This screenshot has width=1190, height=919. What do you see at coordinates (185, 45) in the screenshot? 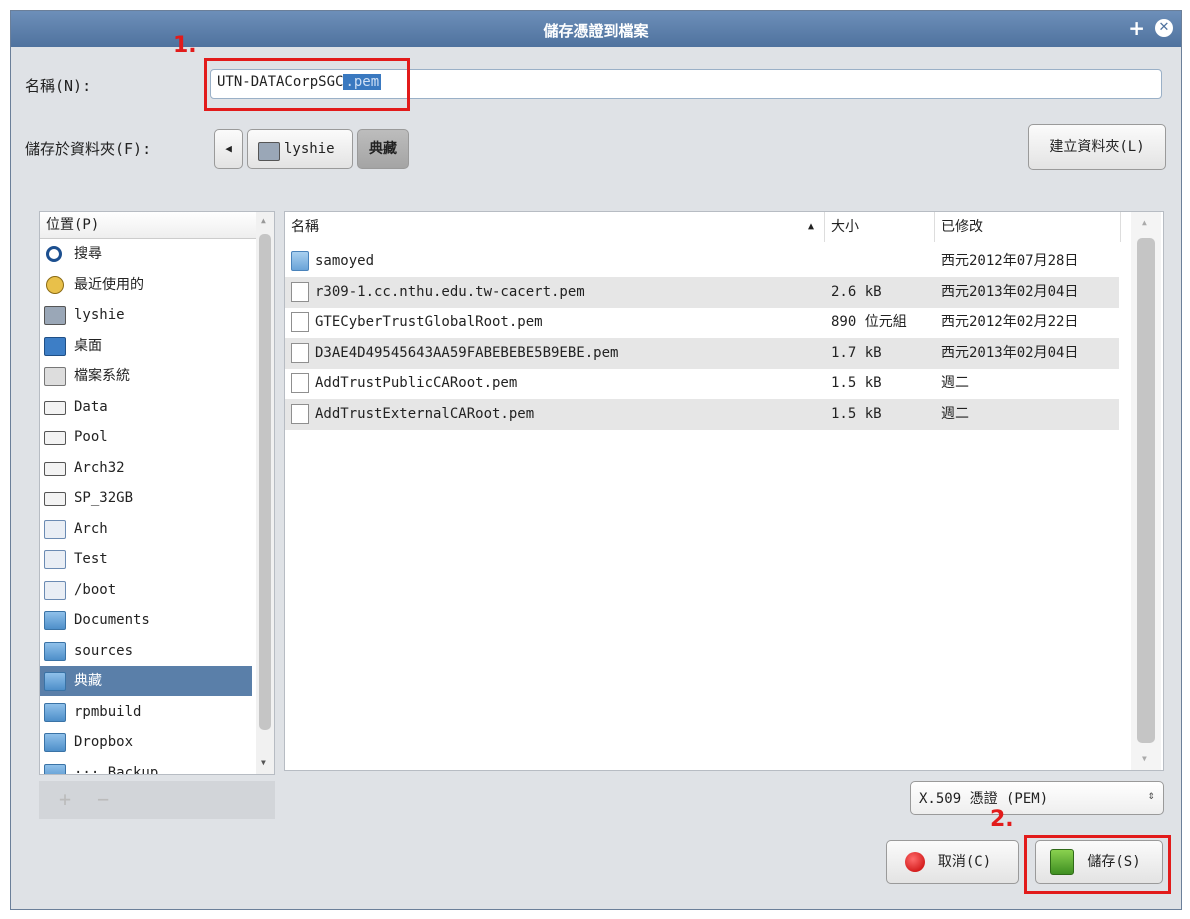
I see `annotation-step-1: 1.` at bounding box center [185, 45].